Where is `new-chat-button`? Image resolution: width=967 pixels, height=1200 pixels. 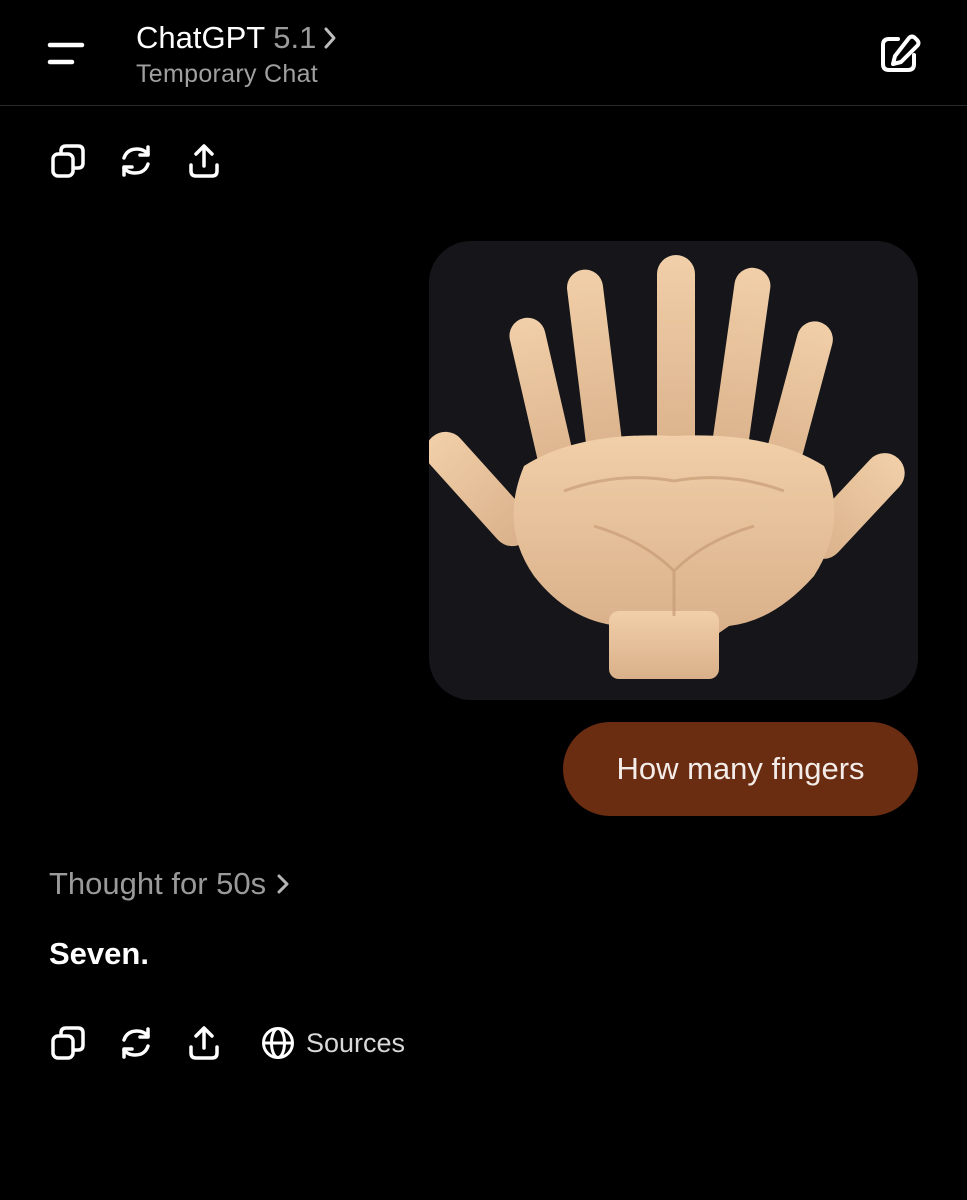
new-chat-button is located at coordinates (900, 54).